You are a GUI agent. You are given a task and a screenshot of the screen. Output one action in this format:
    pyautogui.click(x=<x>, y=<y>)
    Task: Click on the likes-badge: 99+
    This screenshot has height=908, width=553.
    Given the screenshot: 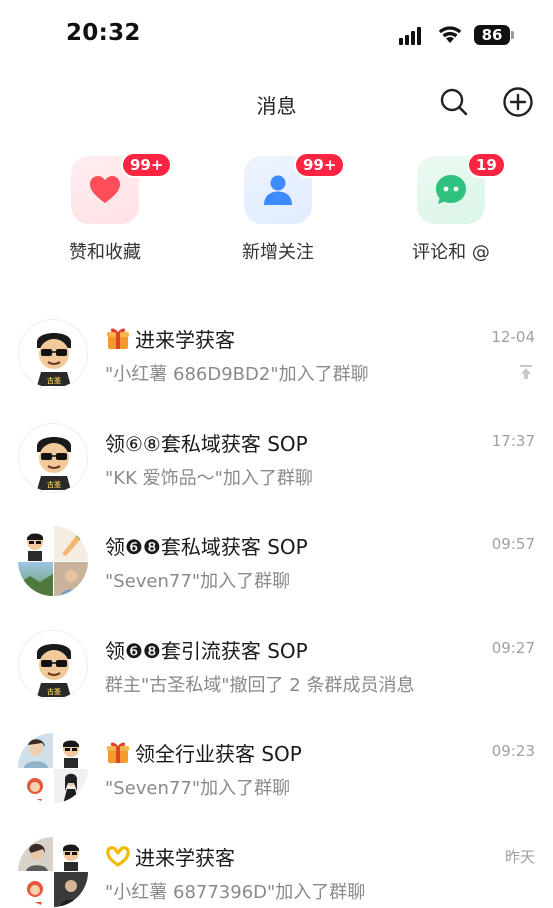 What is the action you would take?
    pyautogui.click(x=147, y=165)
    